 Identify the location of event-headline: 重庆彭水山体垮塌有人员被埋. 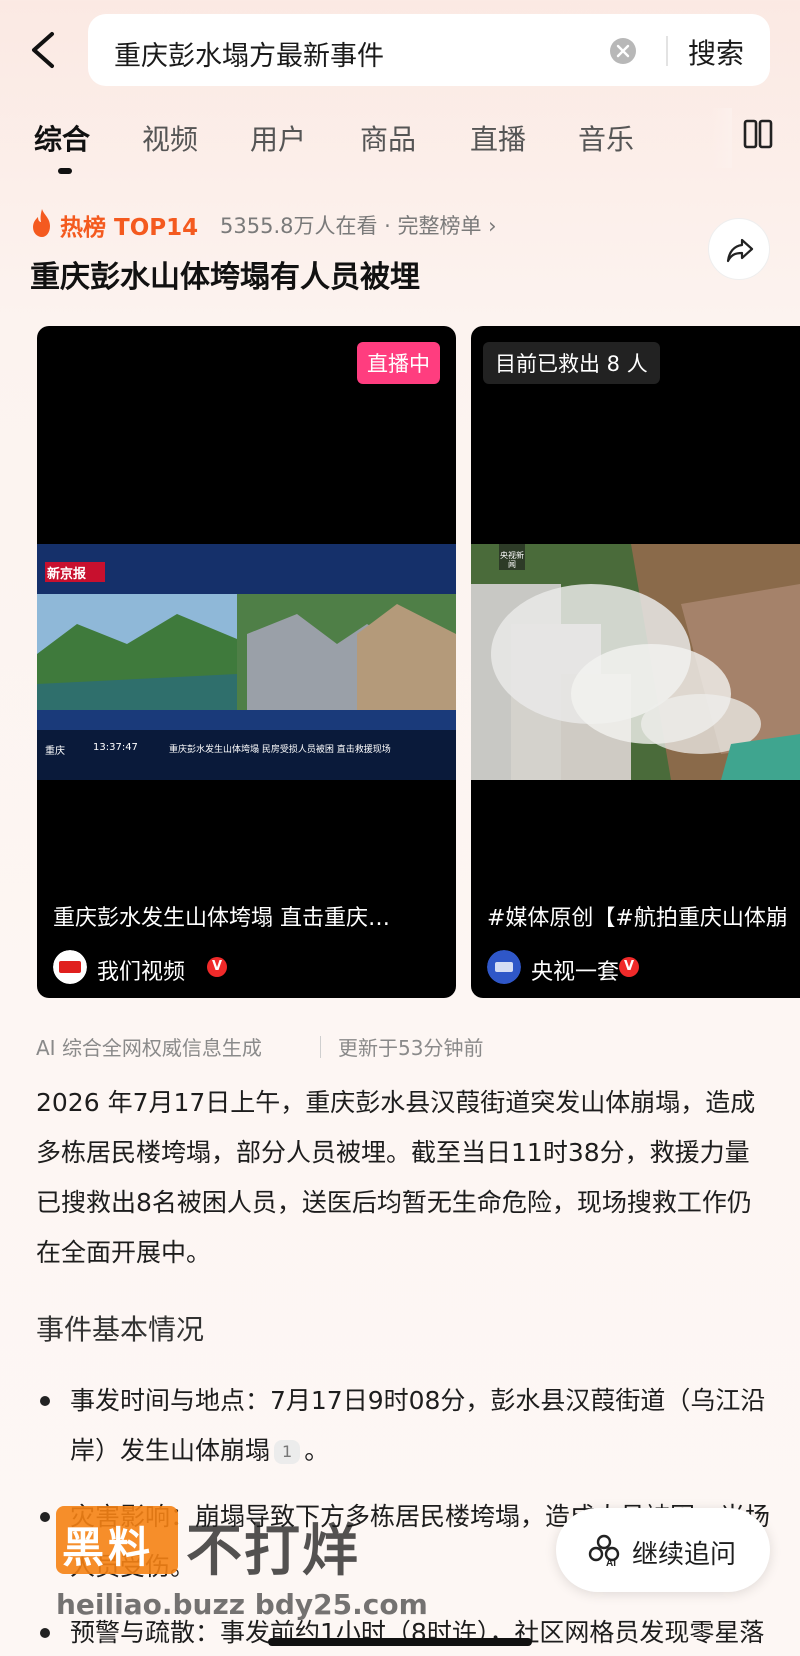
(225, 274).